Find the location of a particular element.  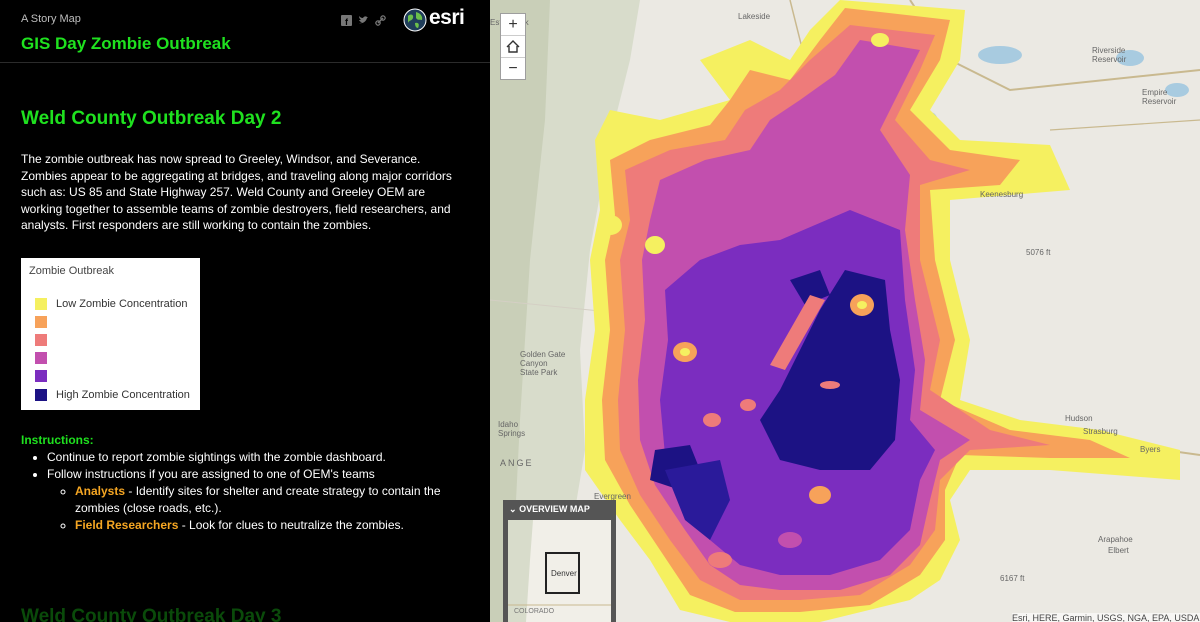

place-label: Keenesburg is located at coordinates (1002, 194).